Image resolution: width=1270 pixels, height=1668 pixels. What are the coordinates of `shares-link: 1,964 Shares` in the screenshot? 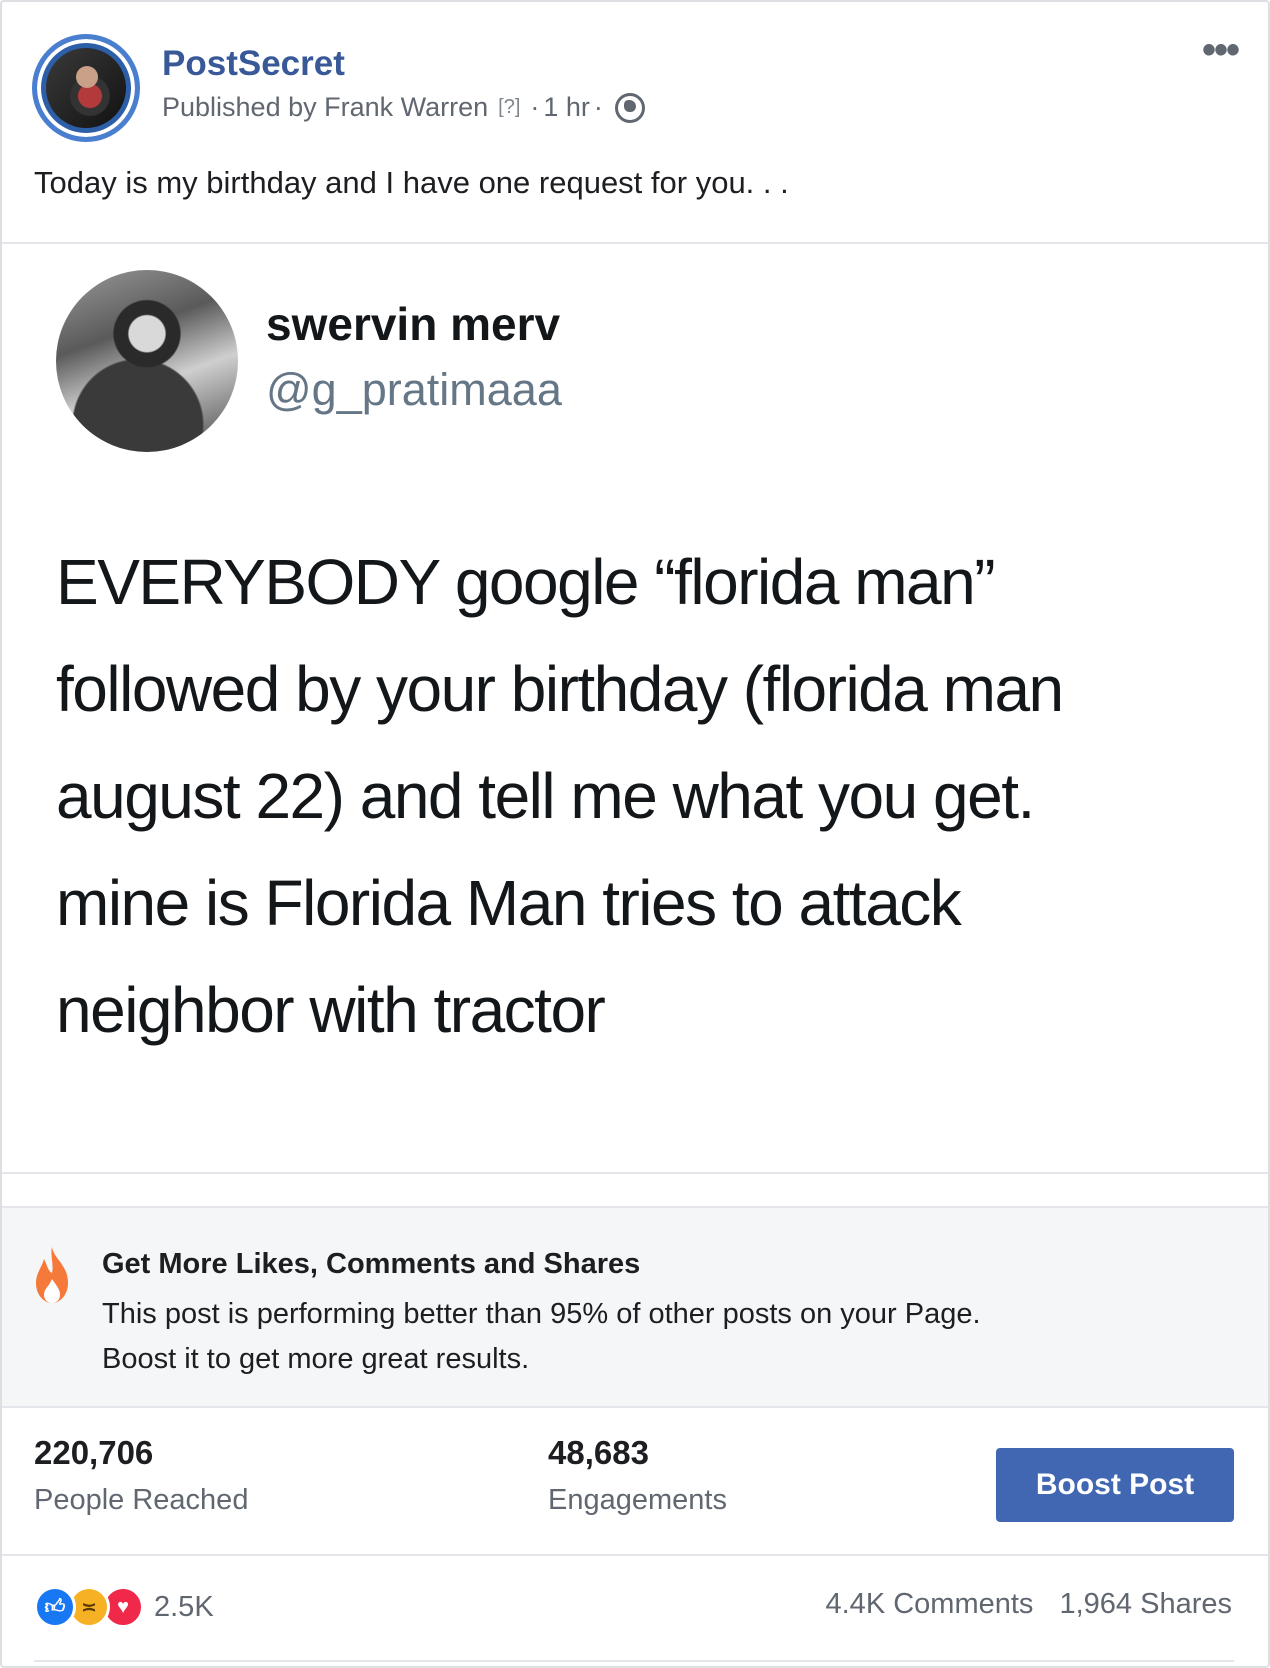 It's located at (1145, 1604).